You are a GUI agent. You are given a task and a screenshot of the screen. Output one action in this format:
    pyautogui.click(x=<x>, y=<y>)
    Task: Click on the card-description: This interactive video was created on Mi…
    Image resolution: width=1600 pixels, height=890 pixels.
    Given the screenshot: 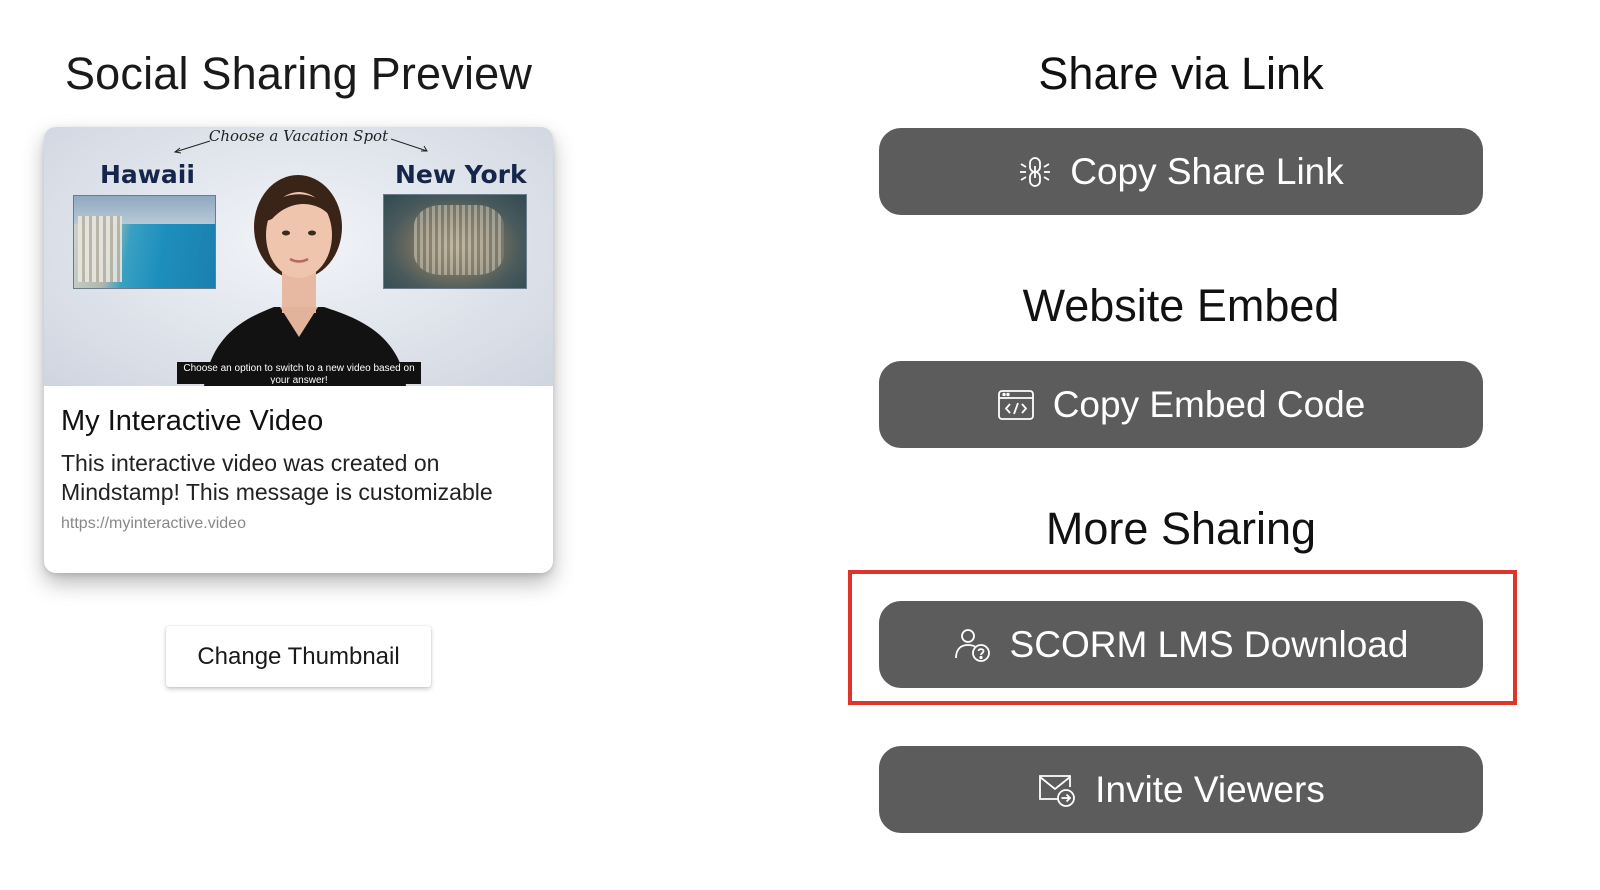 What is the action you would take?
    pyautogui.click(x=277, y=477)
    